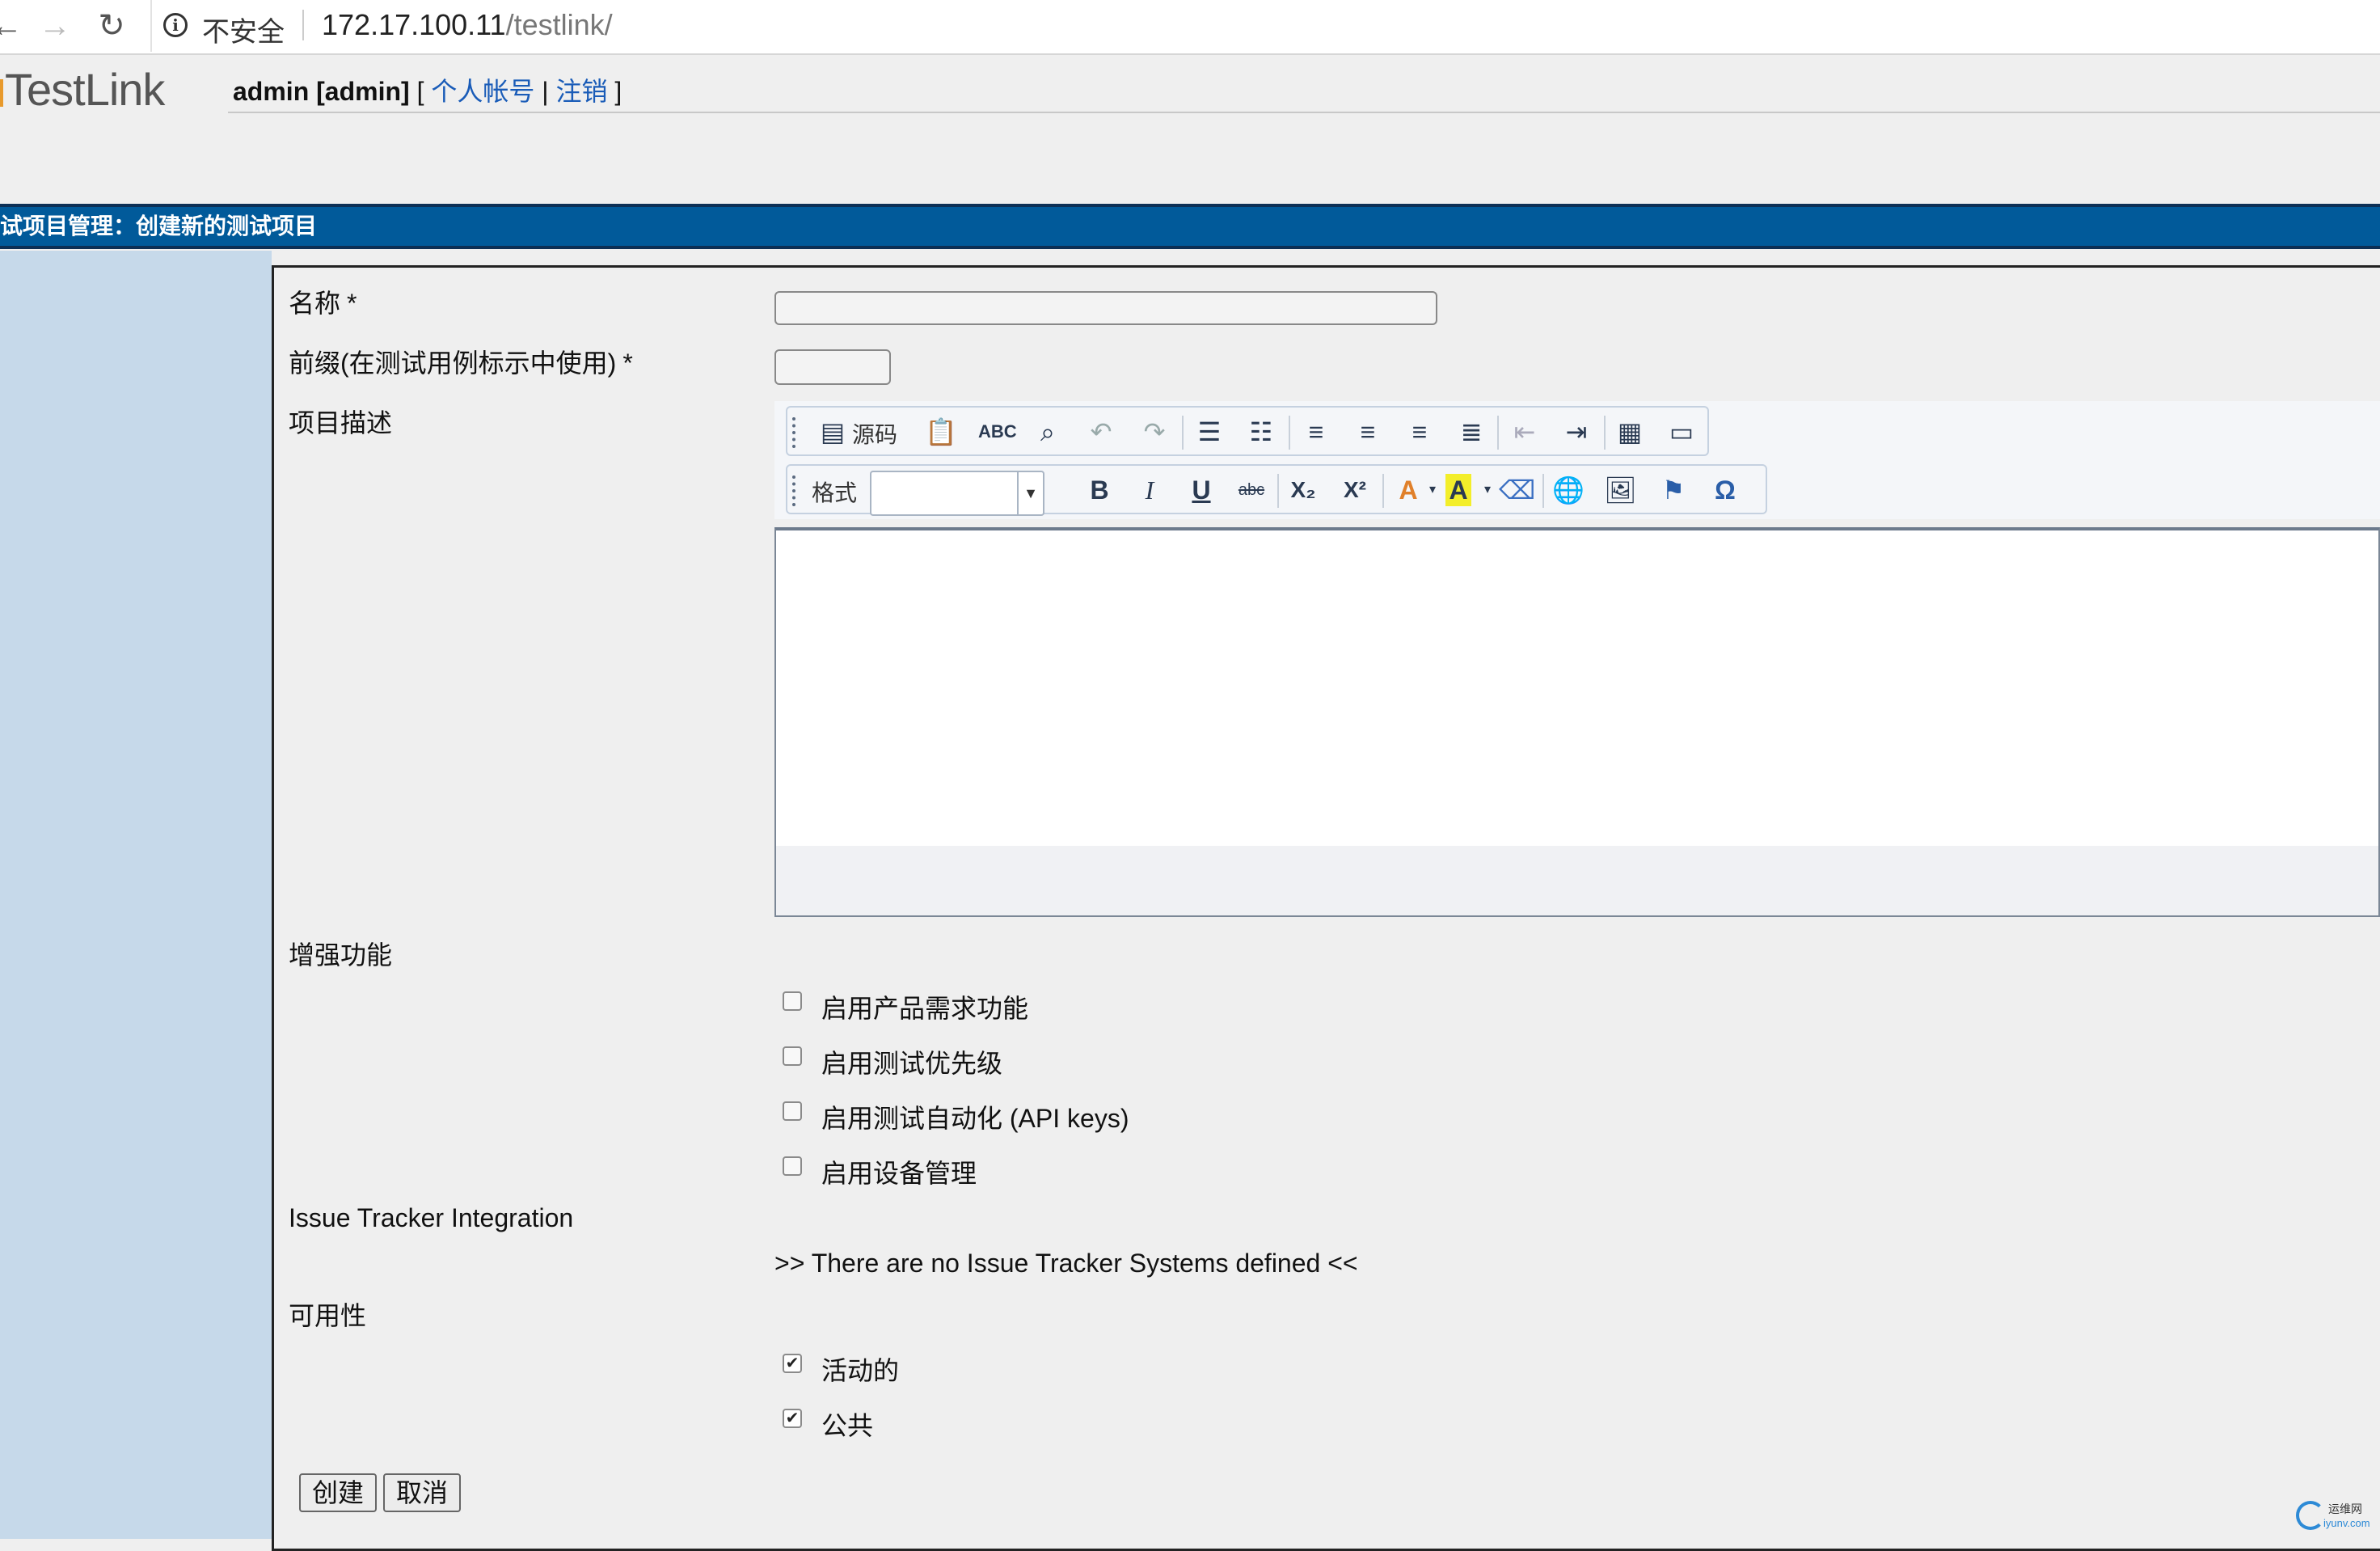 Image resolution: width=2380 pixels, height=1551 pixels. Describe the element at coordinates (159, 226) in the screenshot. I see `page-title-text: 试项目管理：创建新的测试项目` at that location.